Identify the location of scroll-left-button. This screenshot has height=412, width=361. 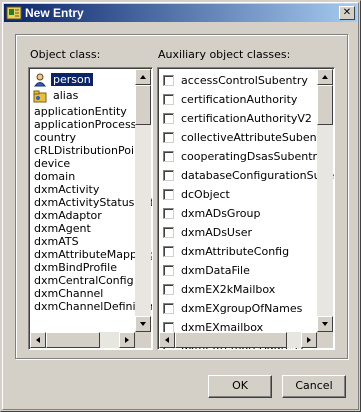
(38, 340).